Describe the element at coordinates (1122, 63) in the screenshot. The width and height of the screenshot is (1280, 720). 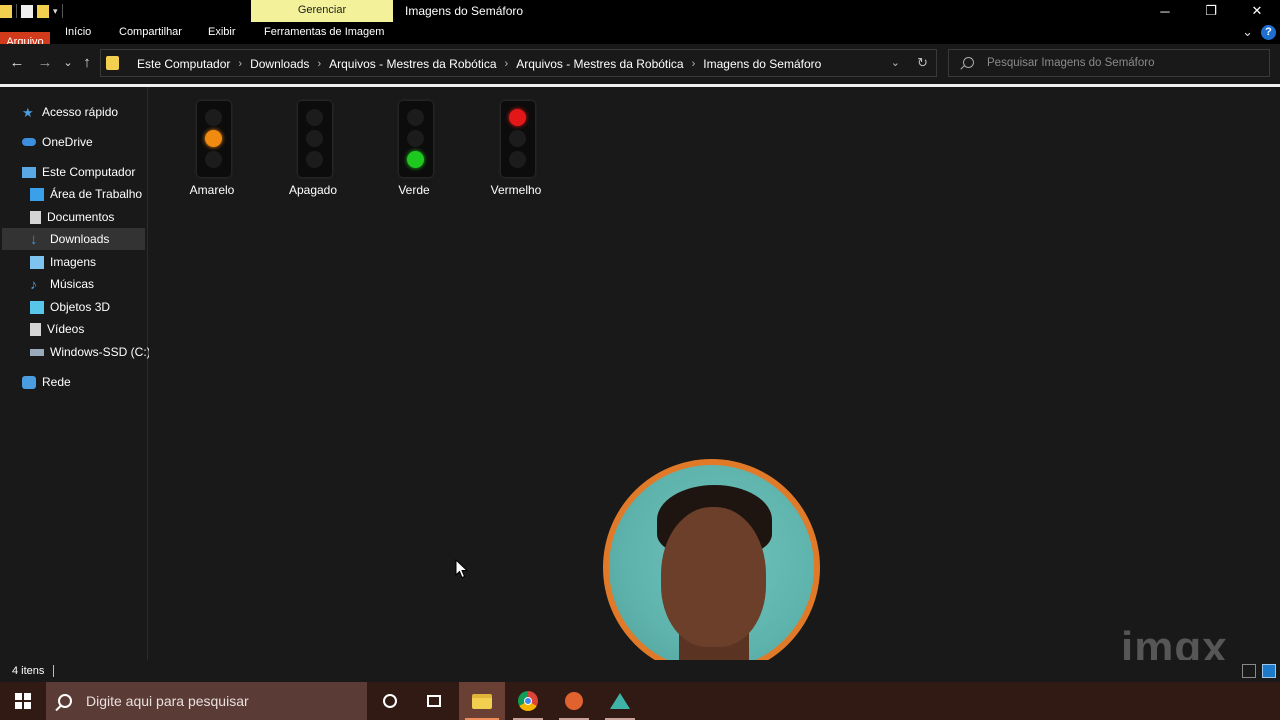
I see `search-input` at that location.